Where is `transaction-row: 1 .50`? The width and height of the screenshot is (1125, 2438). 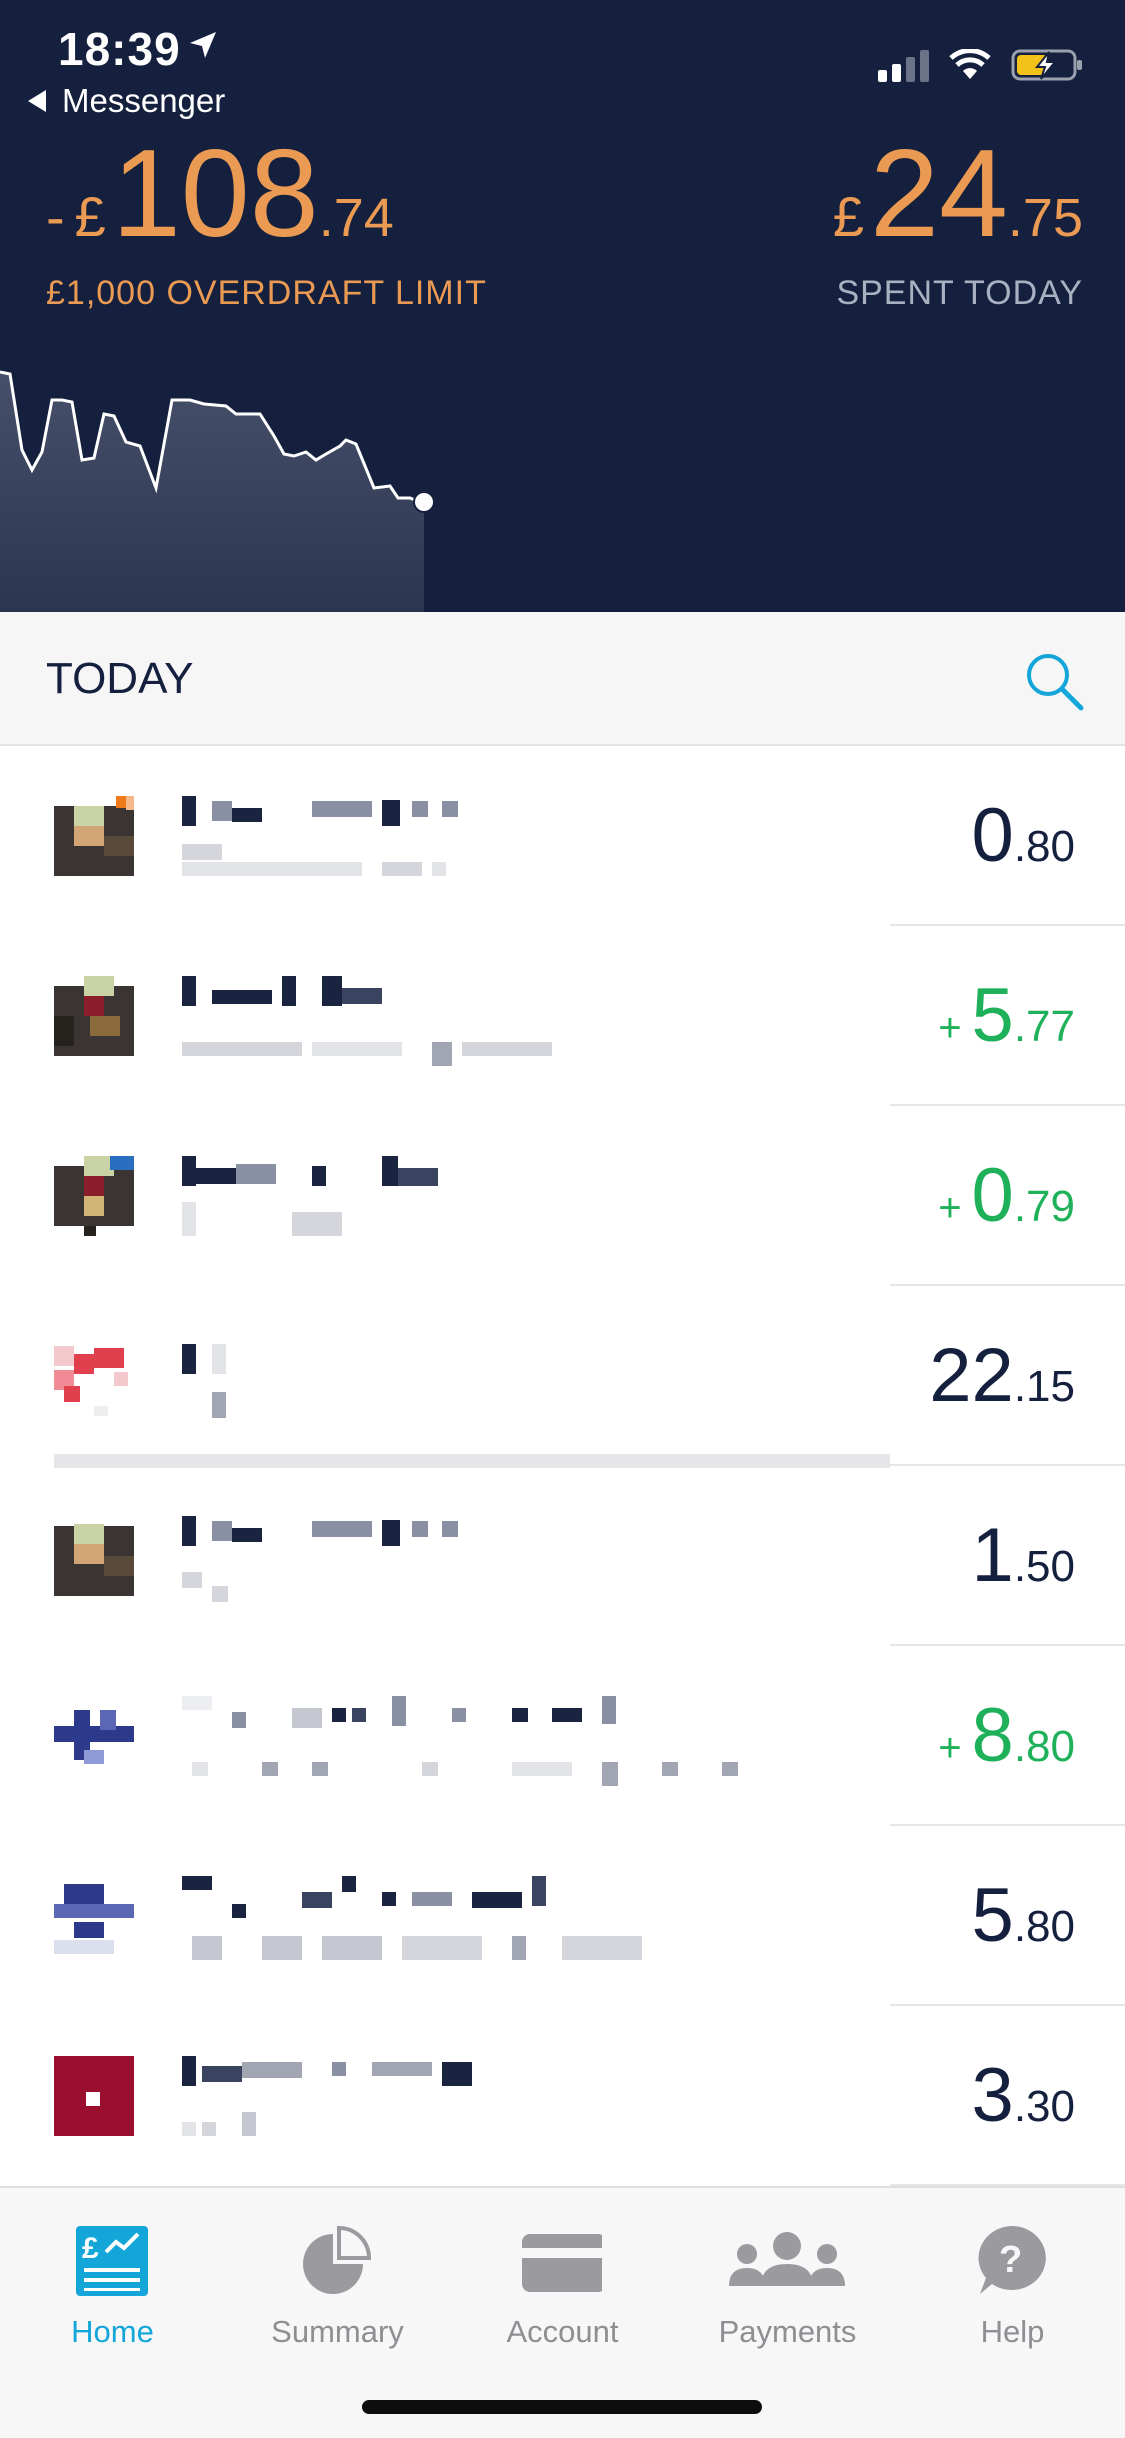
transaction-row: 1 .50 is located at coordinates (562, 1556).